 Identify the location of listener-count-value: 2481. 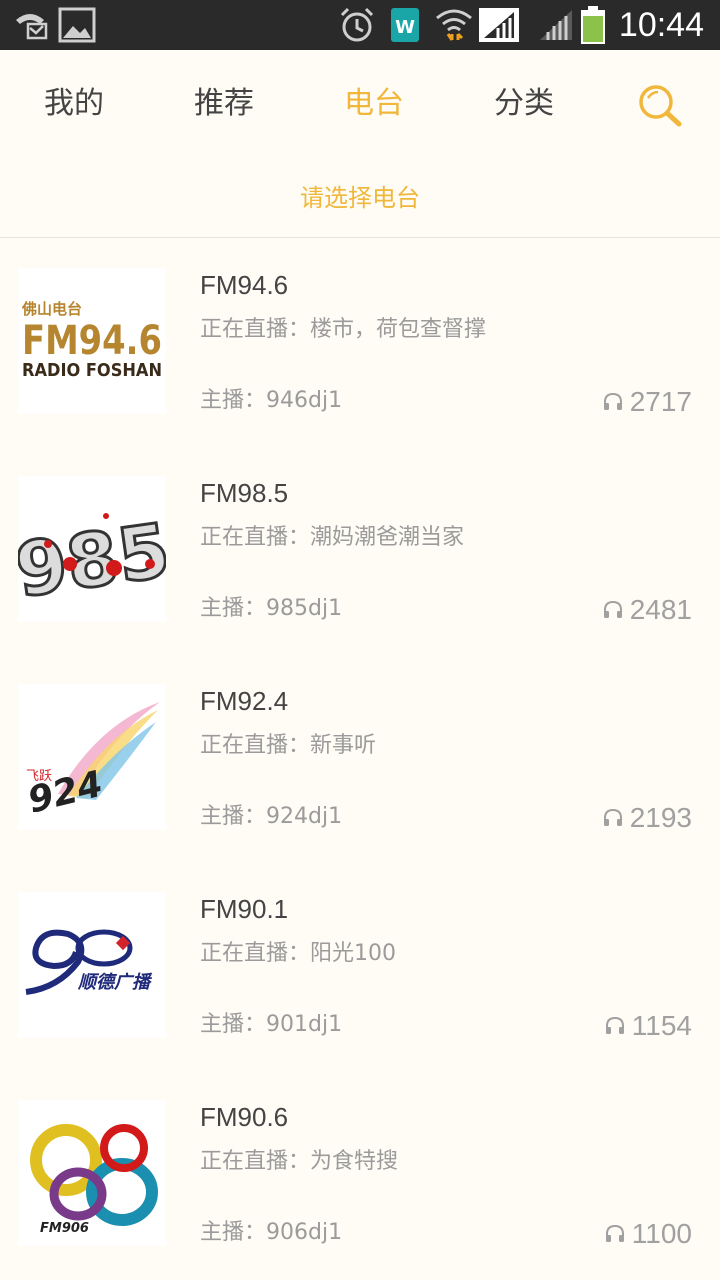
(660, 609).